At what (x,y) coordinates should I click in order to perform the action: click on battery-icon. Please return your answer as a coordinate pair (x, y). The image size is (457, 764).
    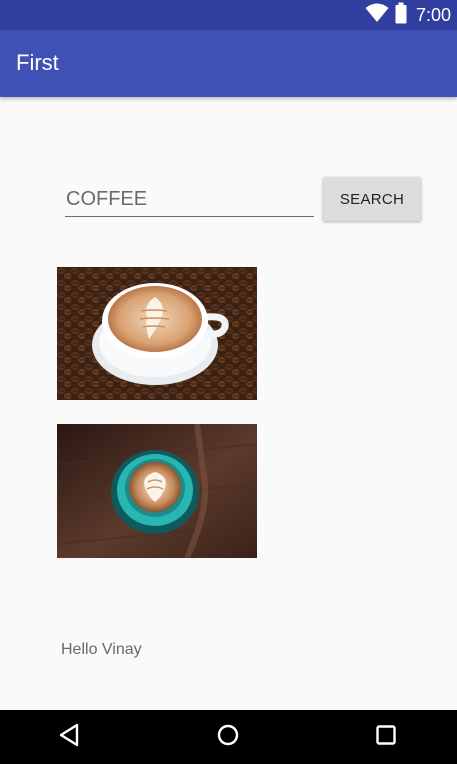
    Looking at the image, I should click on (401, 15).